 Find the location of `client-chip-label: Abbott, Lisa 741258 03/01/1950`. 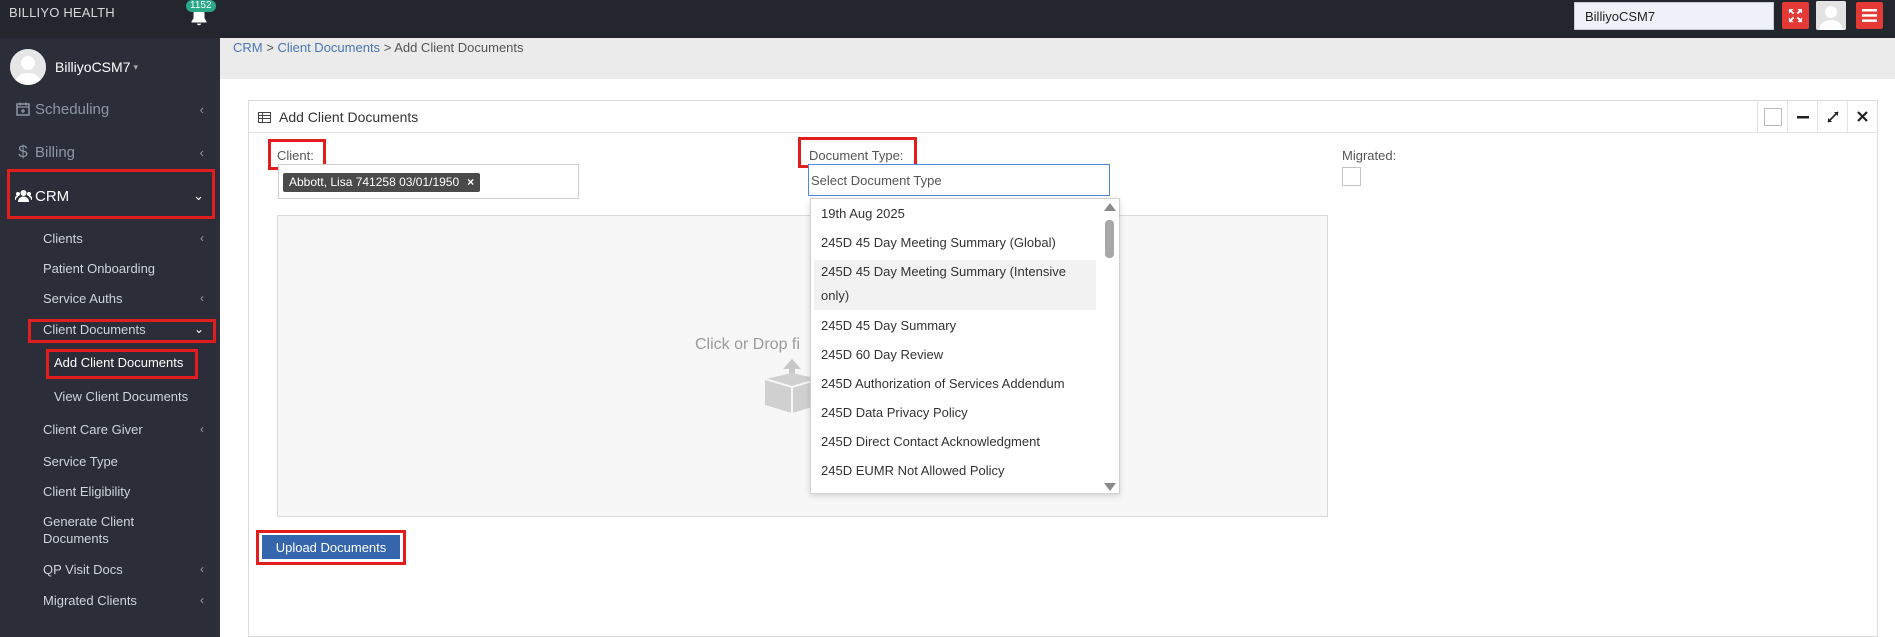

client-chip-label: Abbott, Lisa 741258 03/01/1950 is located at coordinates (374, 182).